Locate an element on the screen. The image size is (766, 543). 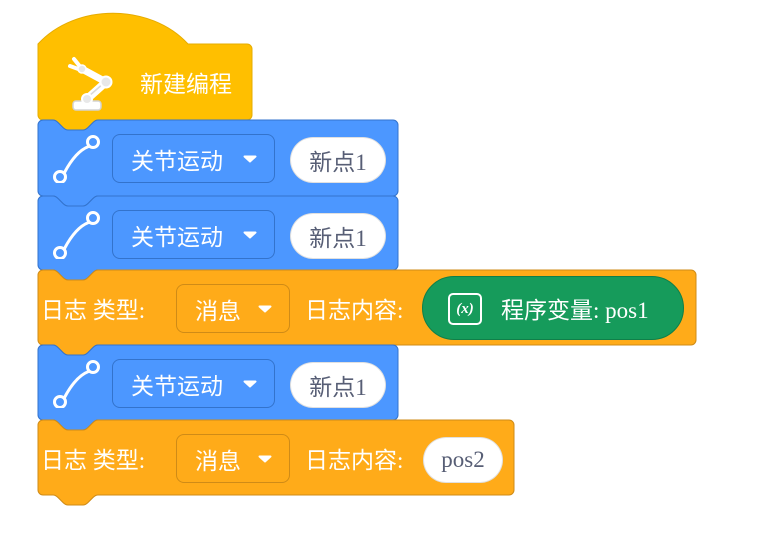
log-content-input: pos2 is located at coordinates (463, 460).